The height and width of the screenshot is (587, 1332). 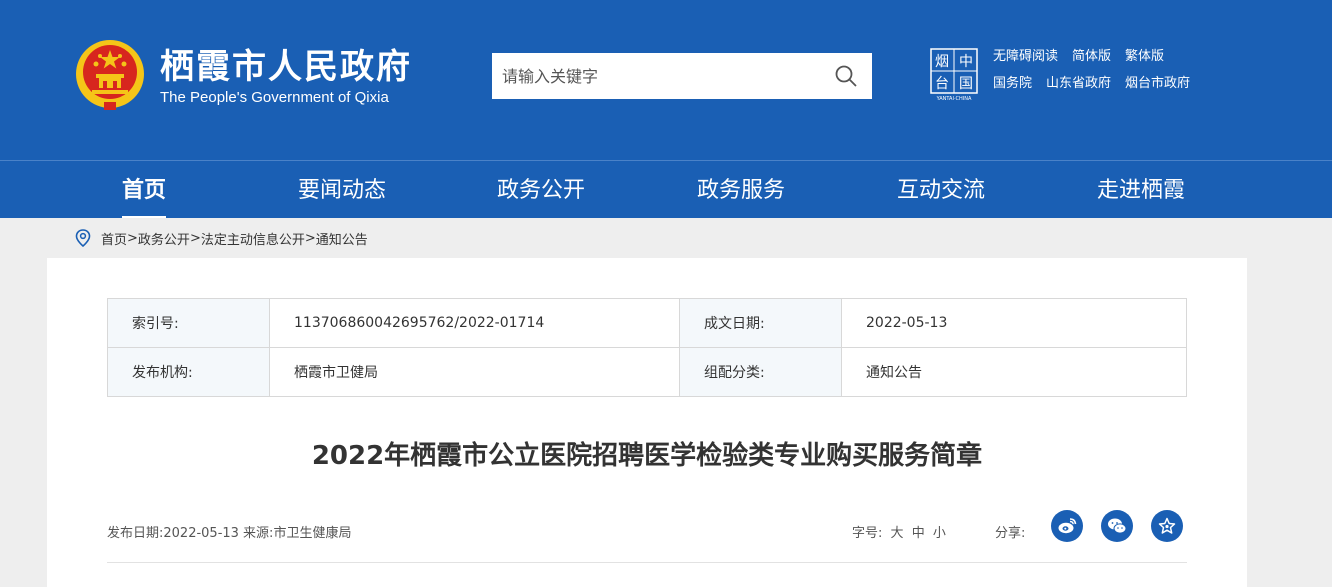 What do you see at coordinates (1078, 84) in the screenshot?
I see `shandong-gov-link: 山东省政府` at bounding box center [1078, 84].